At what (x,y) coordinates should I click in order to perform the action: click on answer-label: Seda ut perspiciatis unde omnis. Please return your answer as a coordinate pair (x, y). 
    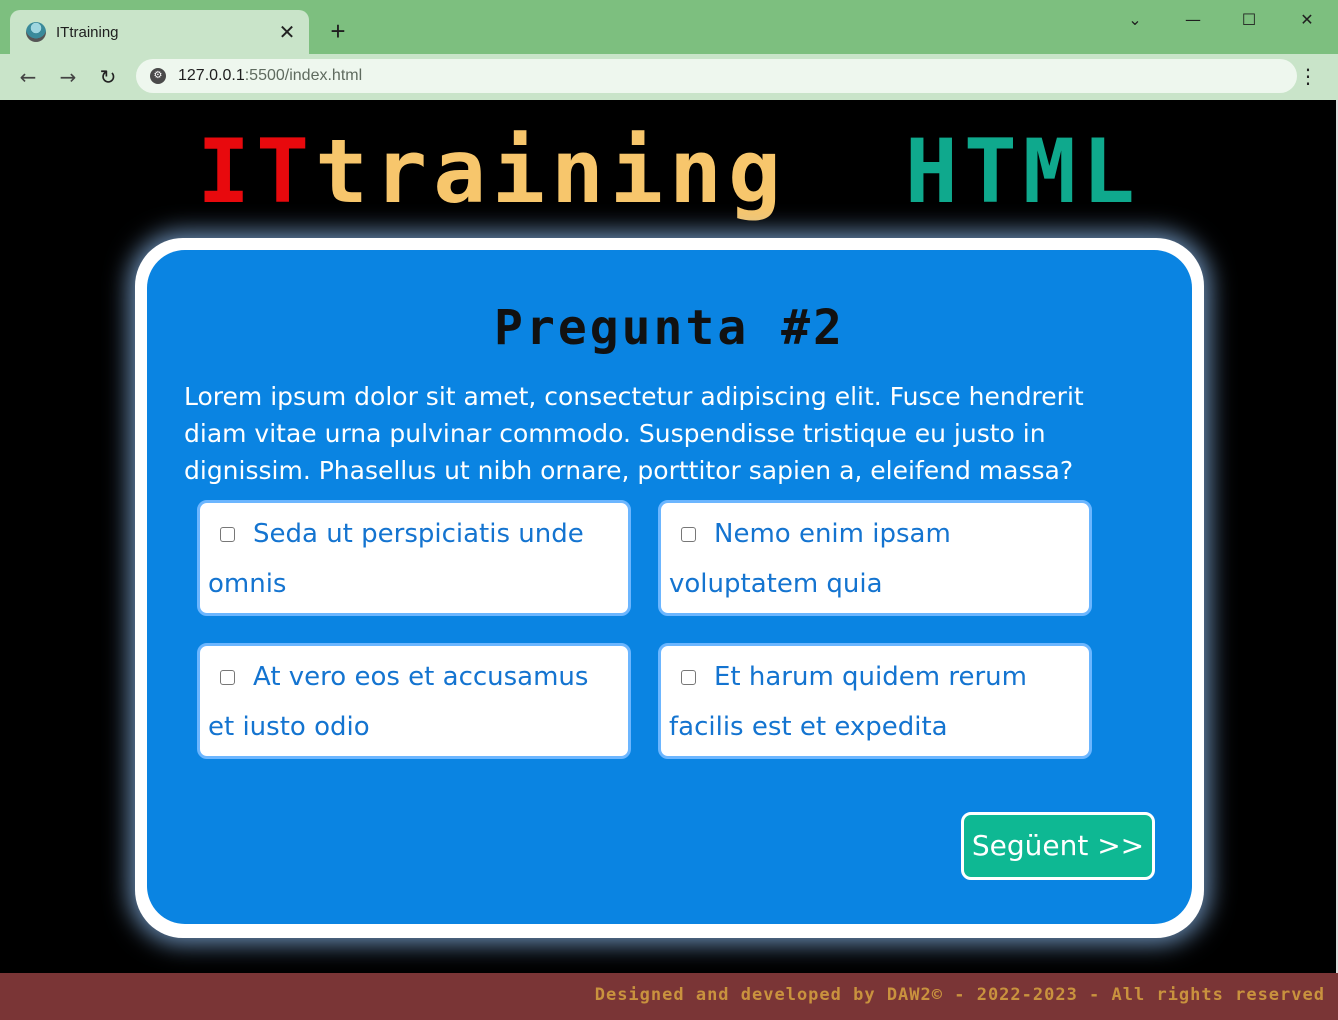
    Looking at the image, I should click on (396, 559).